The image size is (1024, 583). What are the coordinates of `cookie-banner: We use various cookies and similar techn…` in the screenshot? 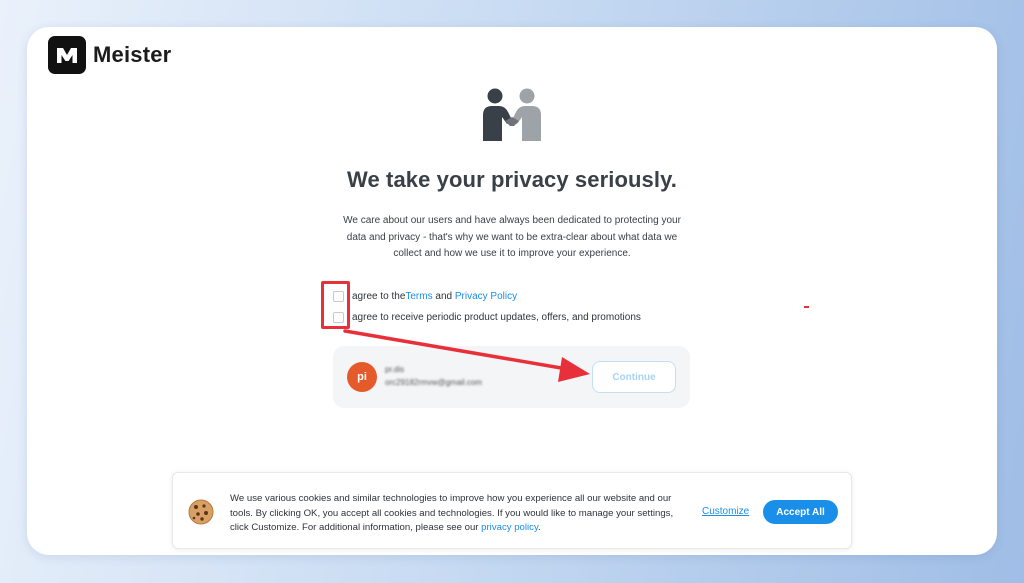 It's located at (512, 510).